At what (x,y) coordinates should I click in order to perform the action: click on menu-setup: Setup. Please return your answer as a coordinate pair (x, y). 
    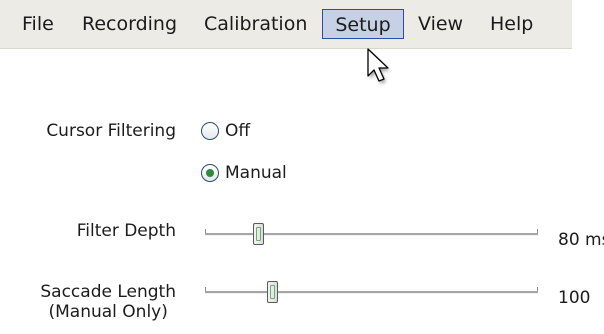
    Looking at the image, I should click on (363, 24).